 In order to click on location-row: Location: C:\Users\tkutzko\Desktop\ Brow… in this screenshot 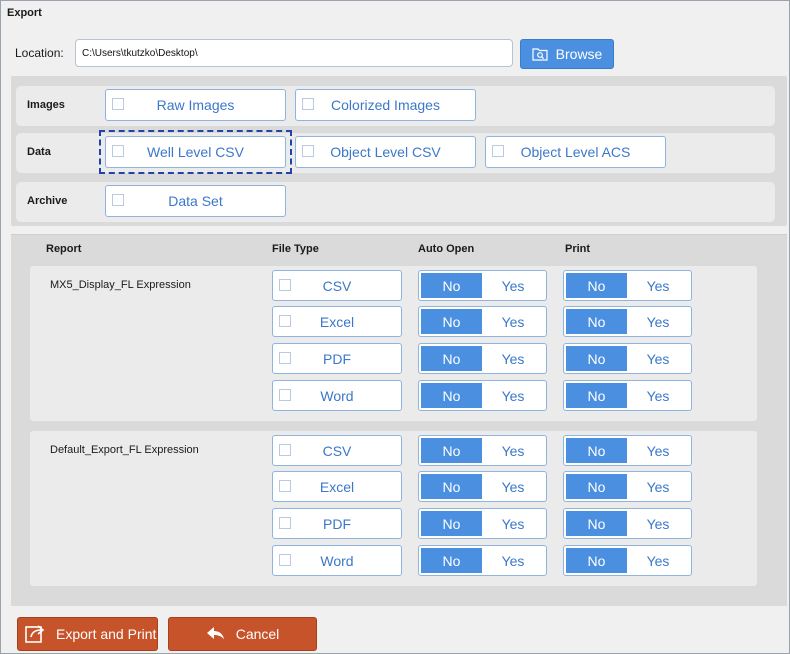, I will do `click(400, 54)`.